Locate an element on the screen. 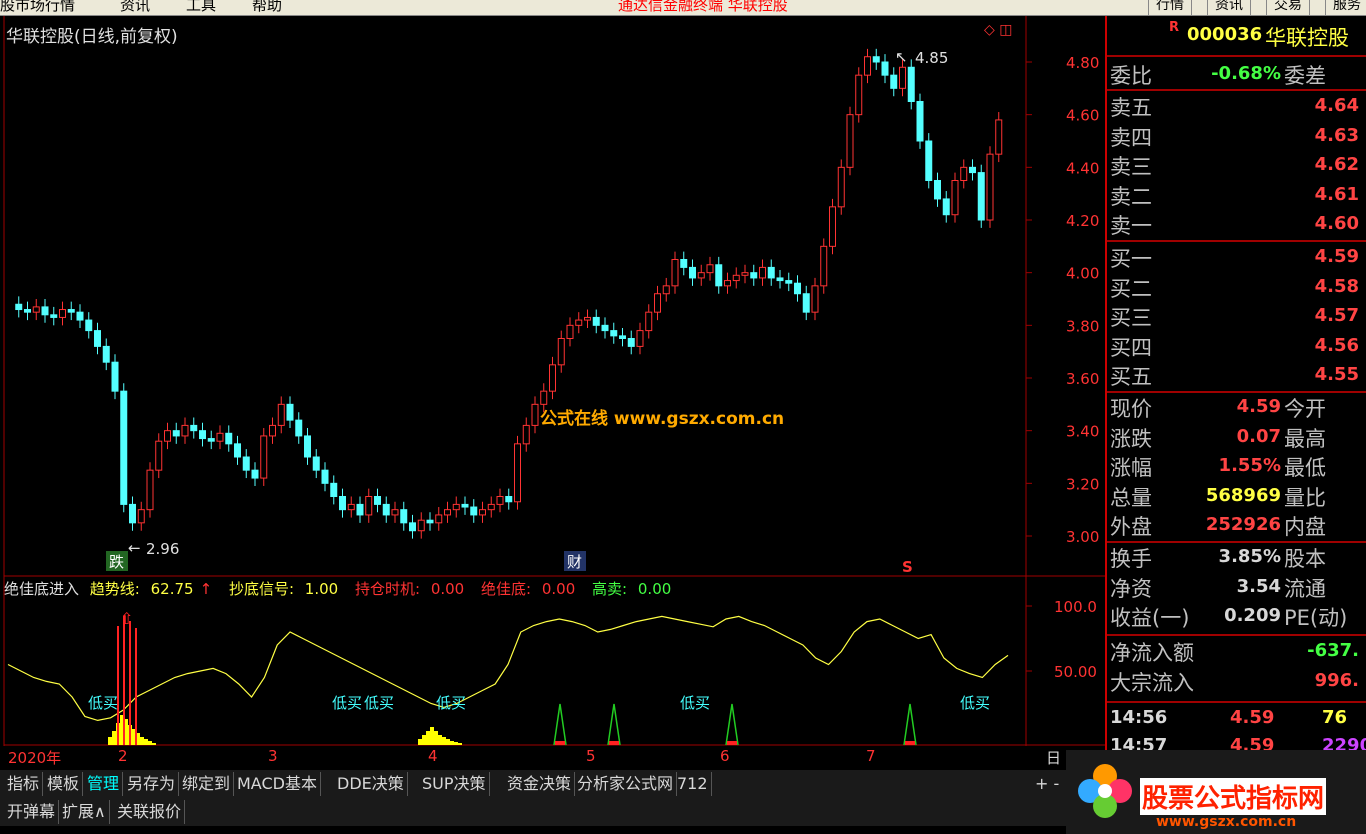 The image size is (1366, 834). stat-row-label: 涨跌 is located at coordinates (1131, 438).